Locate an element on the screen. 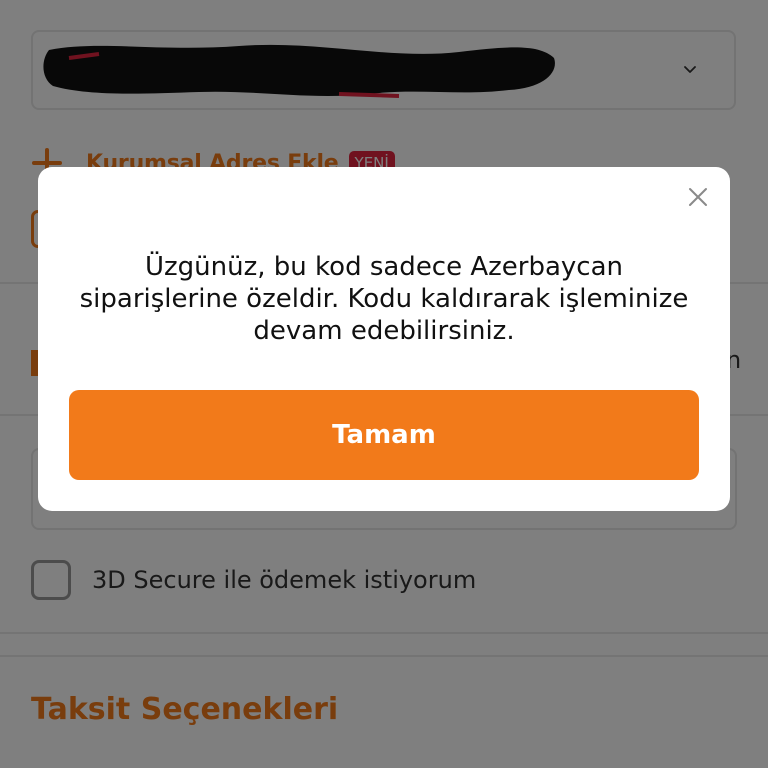 The height and width of the screenshot is (768, 768). ok-button: Tamam is located at coordinates (384, 435).